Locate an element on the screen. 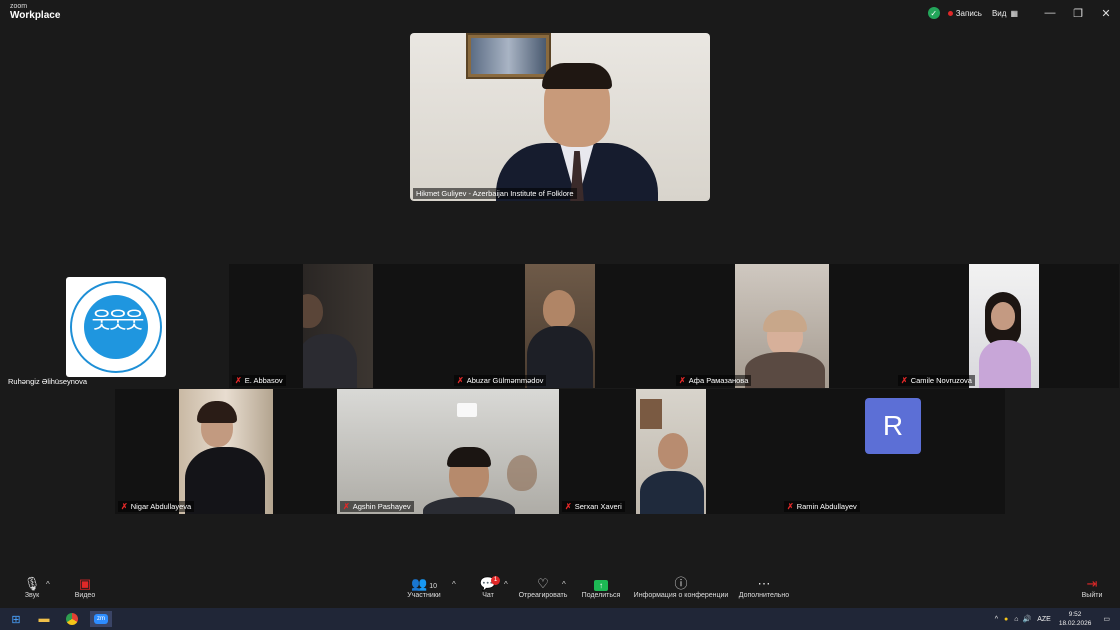 This screenshot has height=630, width=1120. leave-button: ⇥ Выйти is located at coordinates (1092, 587).